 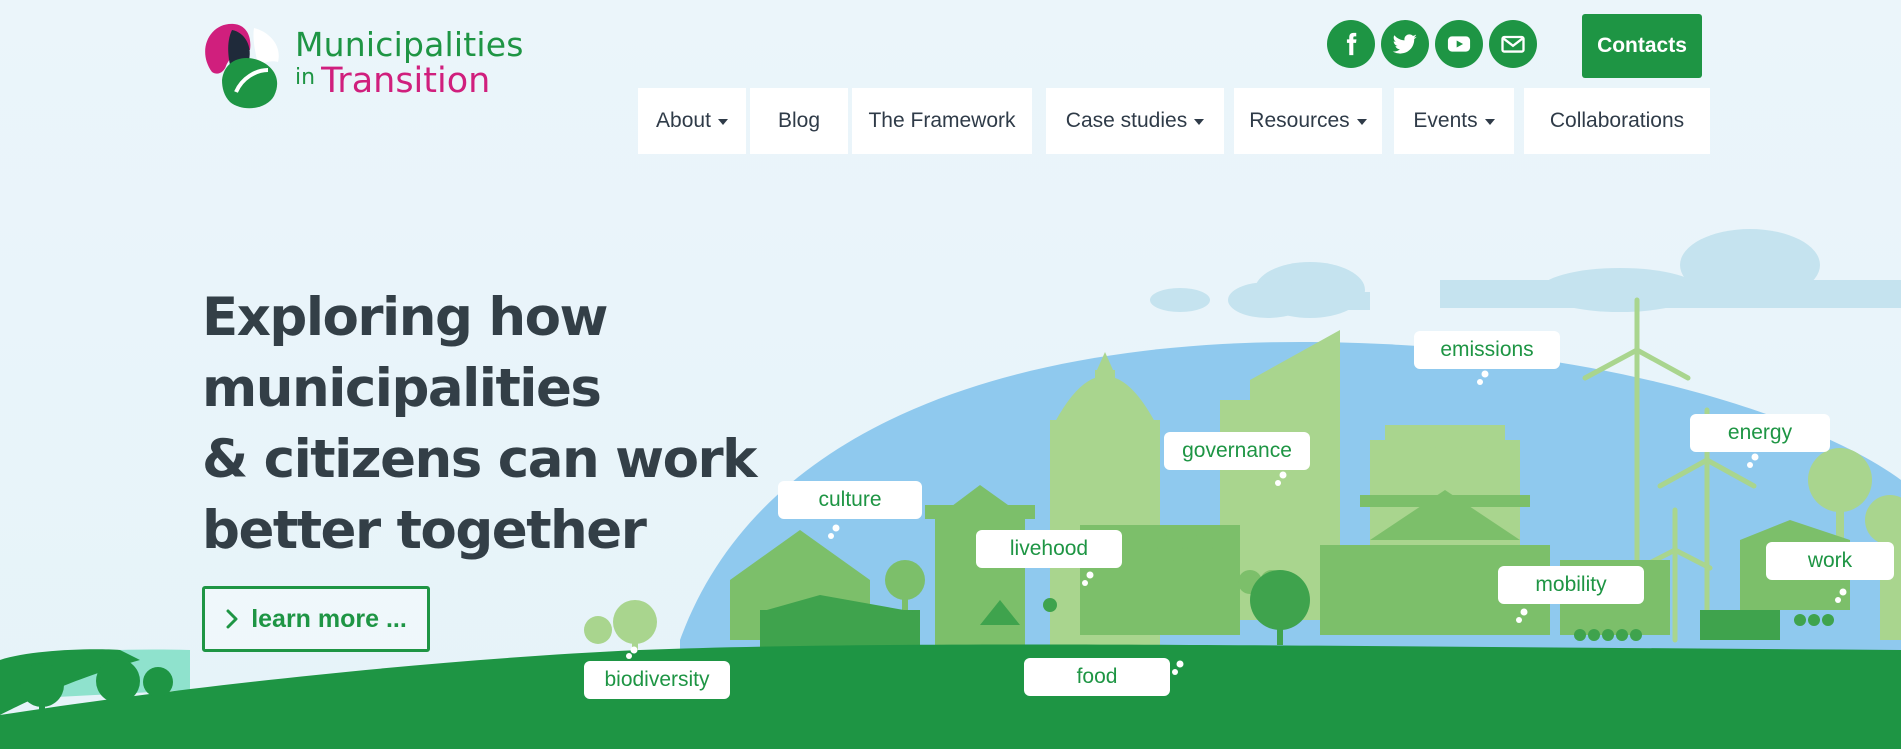 I want to click on youtube-link, so click(x=1459, y=44).